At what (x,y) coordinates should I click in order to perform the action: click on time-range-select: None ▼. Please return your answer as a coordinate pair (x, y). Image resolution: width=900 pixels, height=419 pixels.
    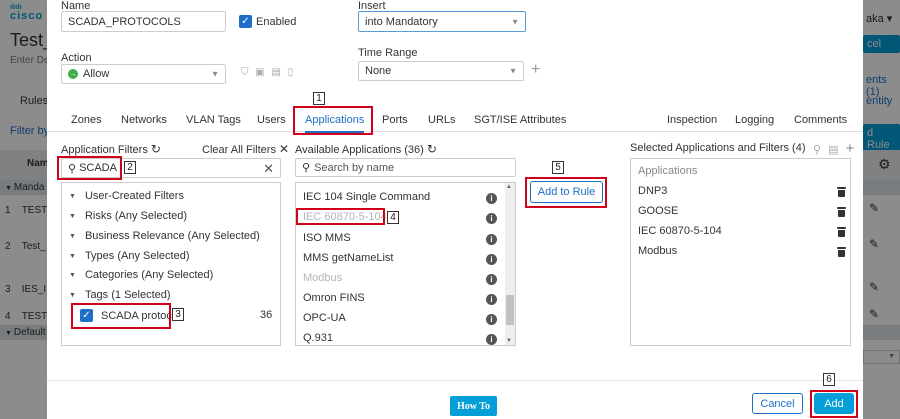
    Looking at the image, I should click on (441, 71).